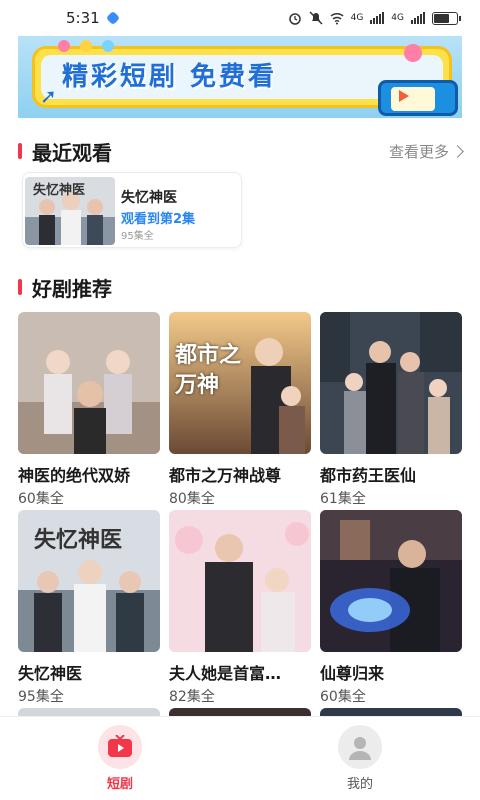 Image resolution: width=480 pixels, height=800 pixels. What do you see at coordinates (192, 499) in the screenshot?
I see `drama-episode-count: 80集全` at bounding box center [192, 499].